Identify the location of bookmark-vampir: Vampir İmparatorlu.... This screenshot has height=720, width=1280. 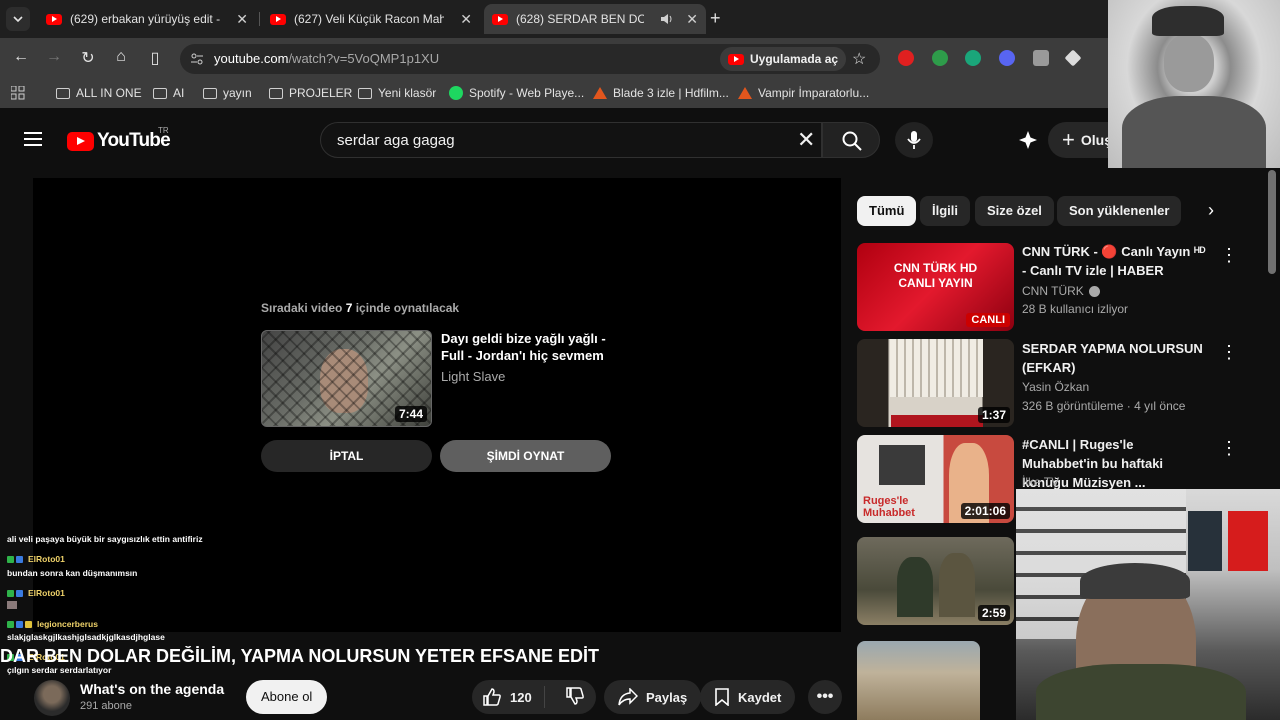
(803, 93).